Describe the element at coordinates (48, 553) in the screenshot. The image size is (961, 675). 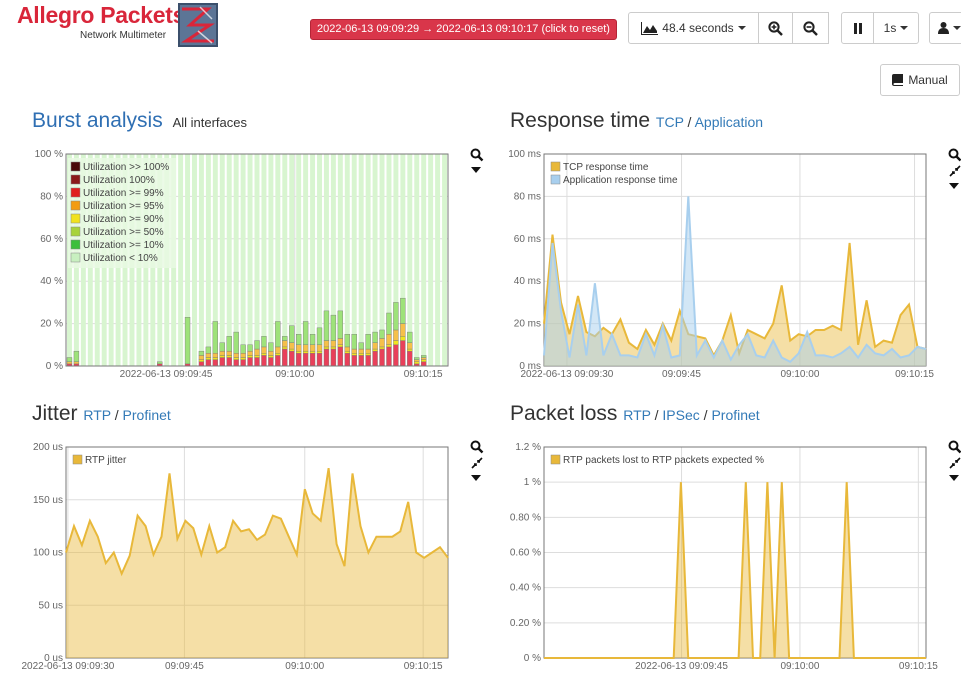
I see `y-tick-label: 100 us` at that location.